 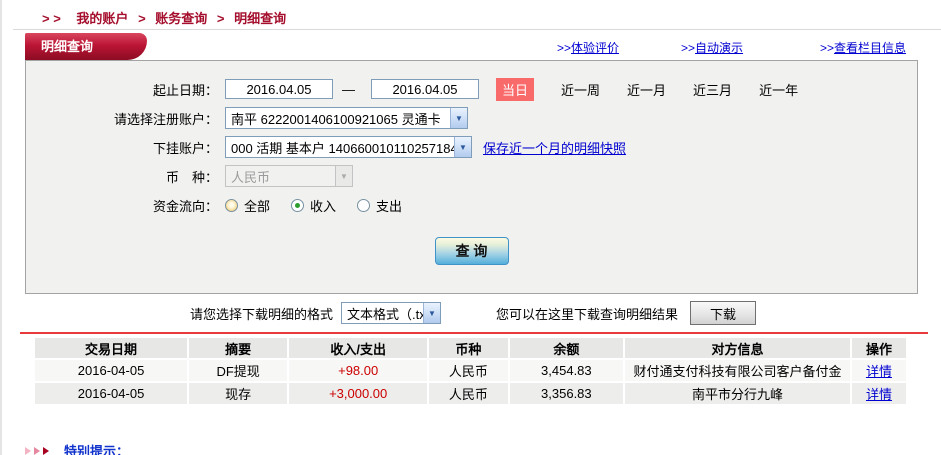 What do you see at coordinates (778, 89) in the screenshot?
I see `quick-range-year: 近一年` at bounding box center [778, 89].